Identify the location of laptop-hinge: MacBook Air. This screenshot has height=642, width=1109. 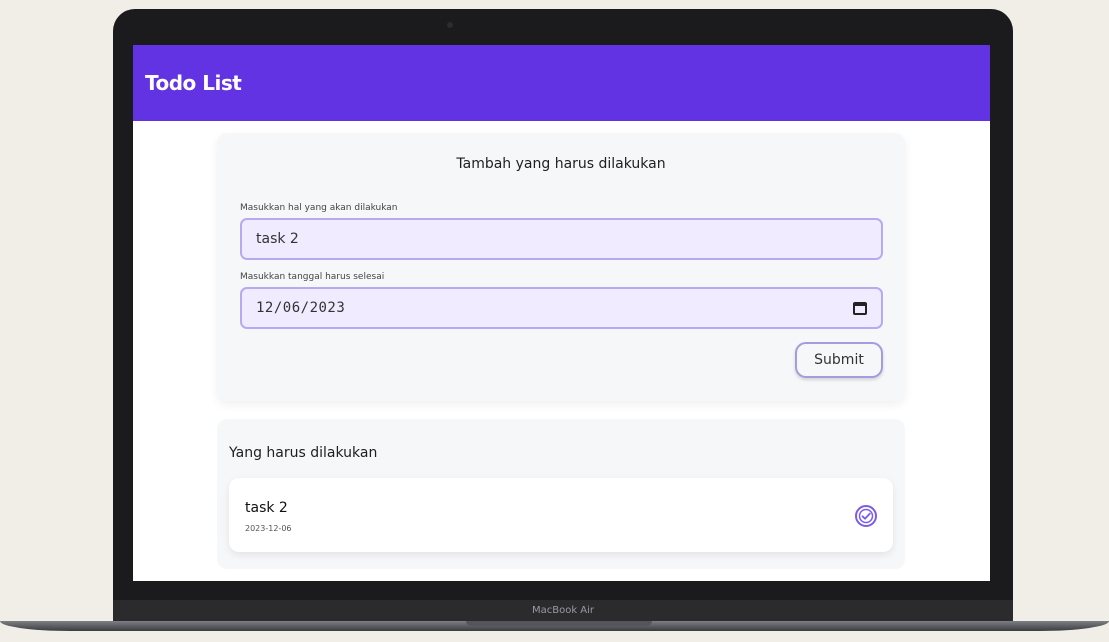
(563, 610).